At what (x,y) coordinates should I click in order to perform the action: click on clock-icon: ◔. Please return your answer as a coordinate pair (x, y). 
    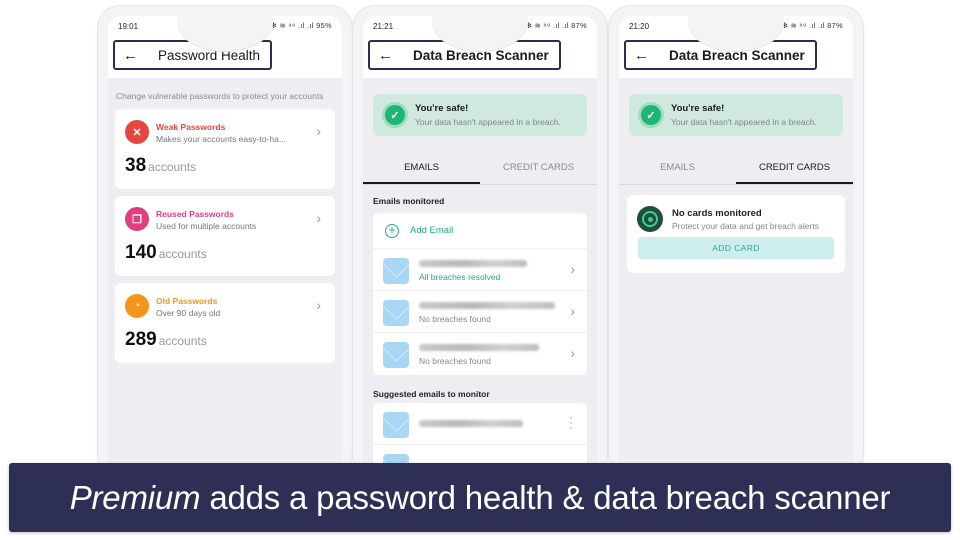
    Looking at the image, I should click on (137, 306).